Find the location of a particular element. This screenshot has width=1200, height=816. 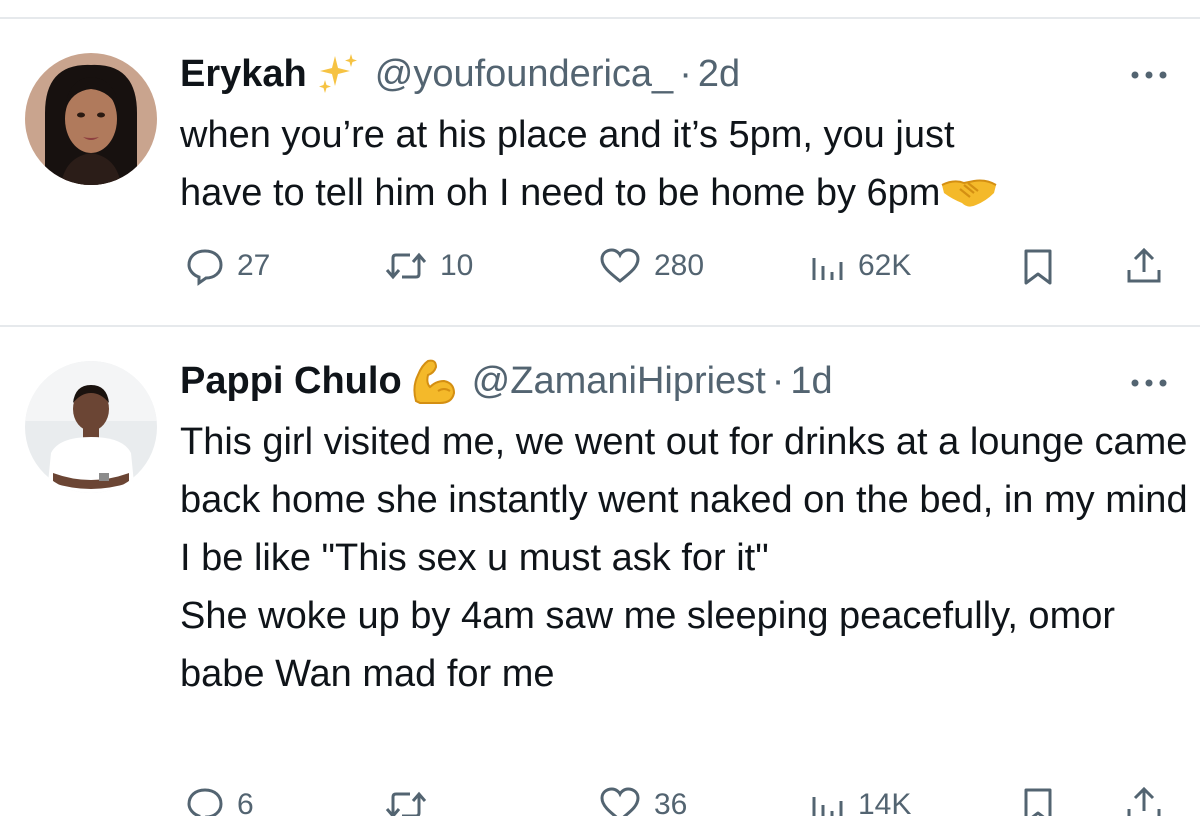

timestamp: 1d is located at coordinates (811, 381).